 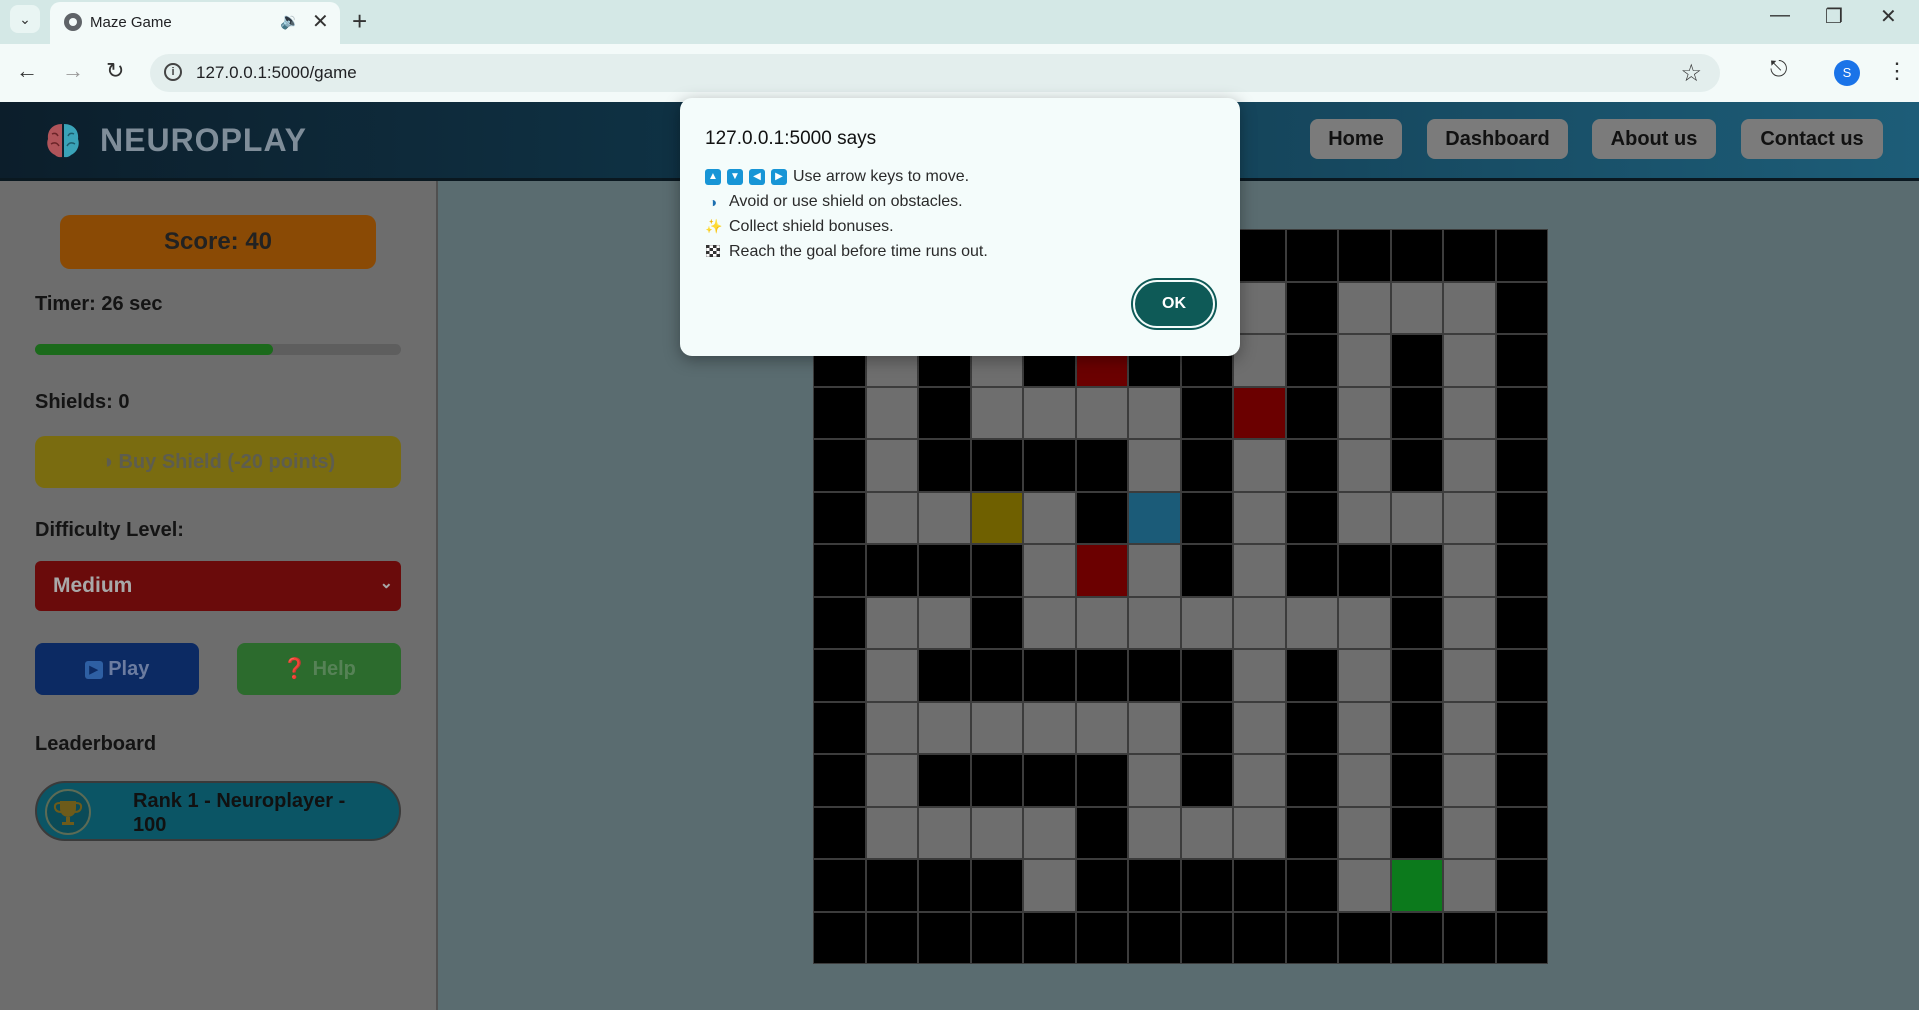 I want to click on shields-label: Shields: 0, so click(x=82, y=402).